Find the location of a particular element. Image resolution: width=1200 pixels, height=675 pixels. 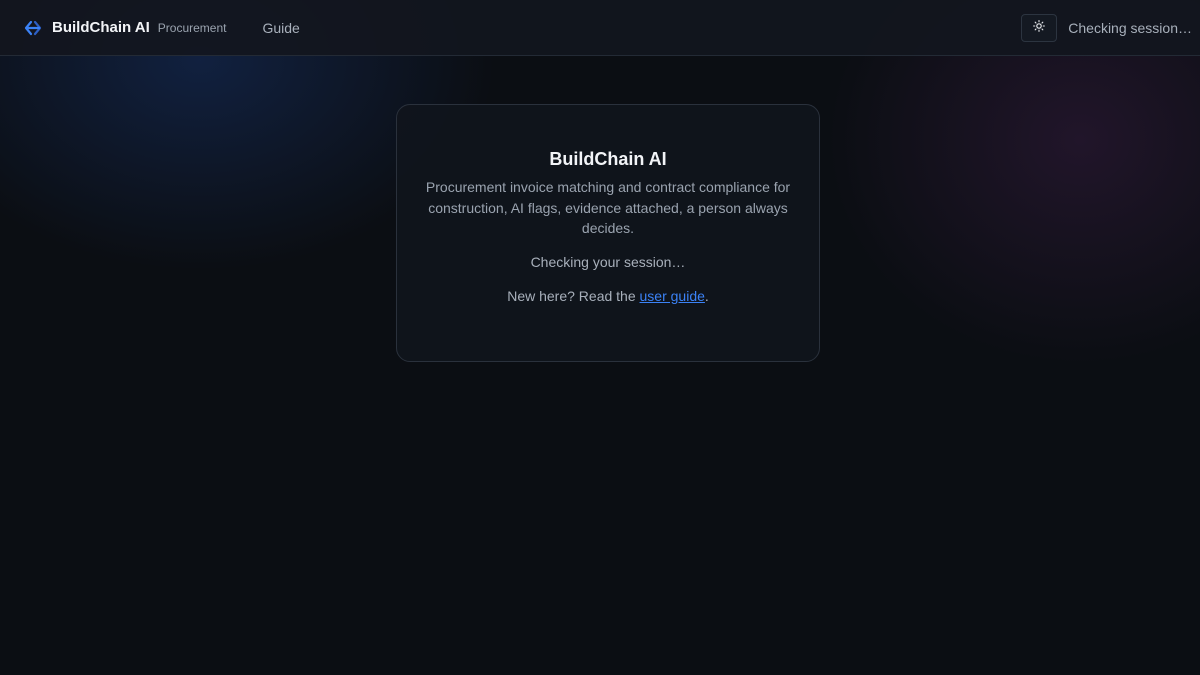

sun-icon is located at coordinates (1039, 28).